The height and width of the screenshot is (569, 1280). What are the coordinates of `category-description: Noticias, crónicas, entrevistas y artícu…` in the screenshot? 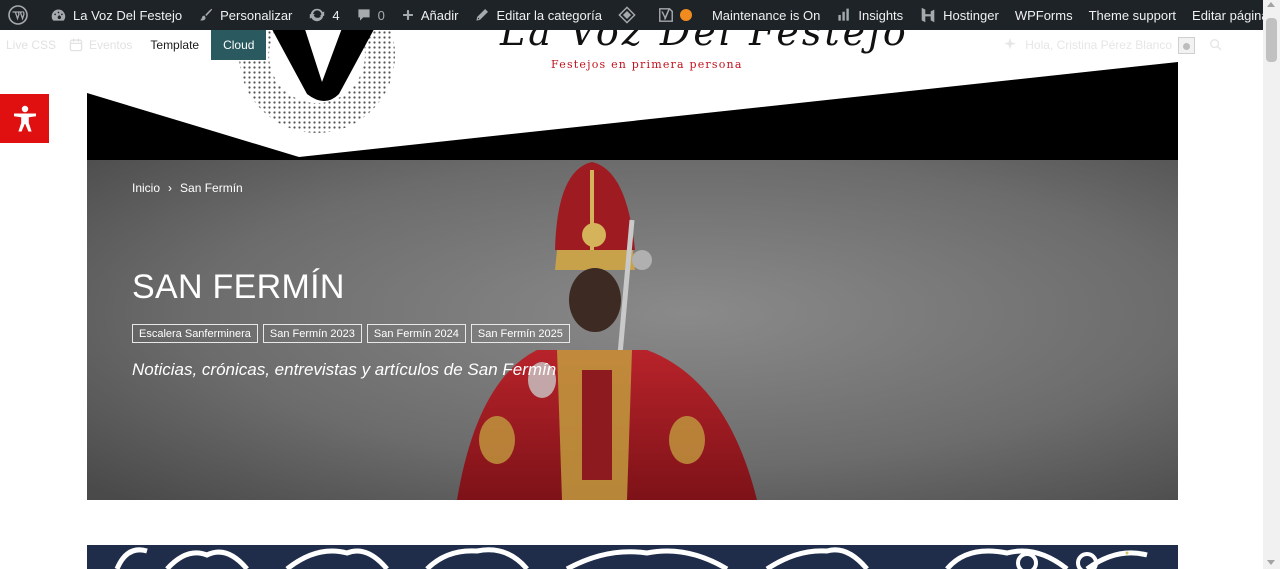 It's located at (344, 369).